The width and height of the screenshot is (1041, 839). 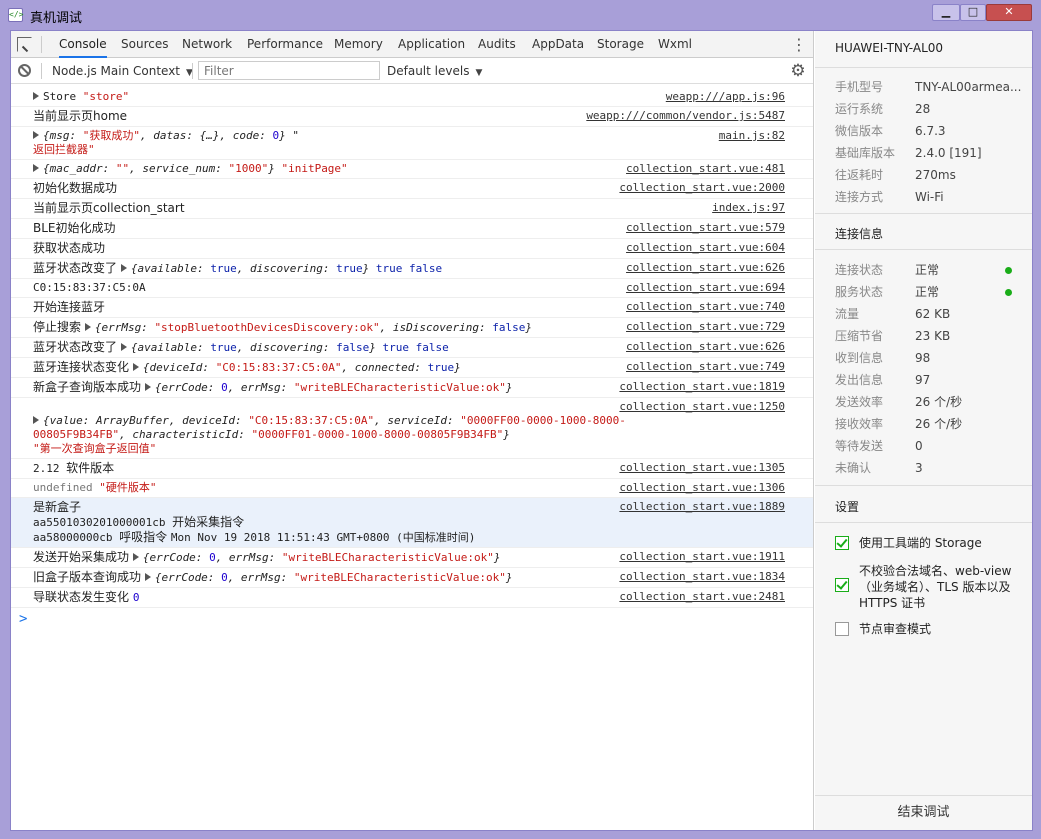 I want to click on console-row: 当前显示页home weapp:///common/vendor.js:5487, so click(x=412, y=117).